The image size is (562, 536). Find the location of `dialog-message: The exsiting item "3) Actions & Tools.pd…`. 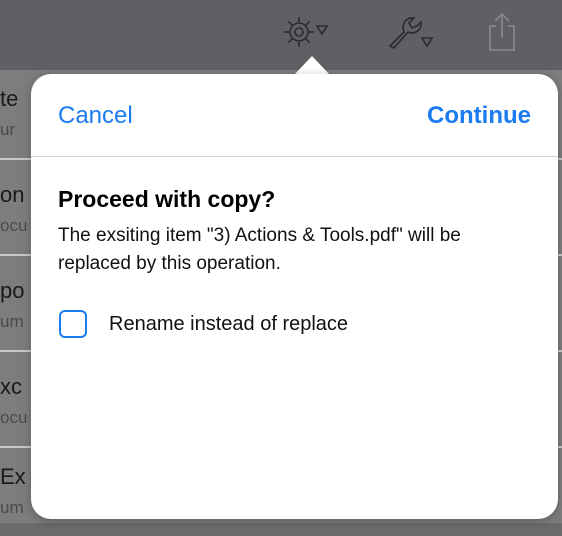

dialog-message: The exsiting item "3) Actions & Tools.pd… is located at coordinates (259, 249).